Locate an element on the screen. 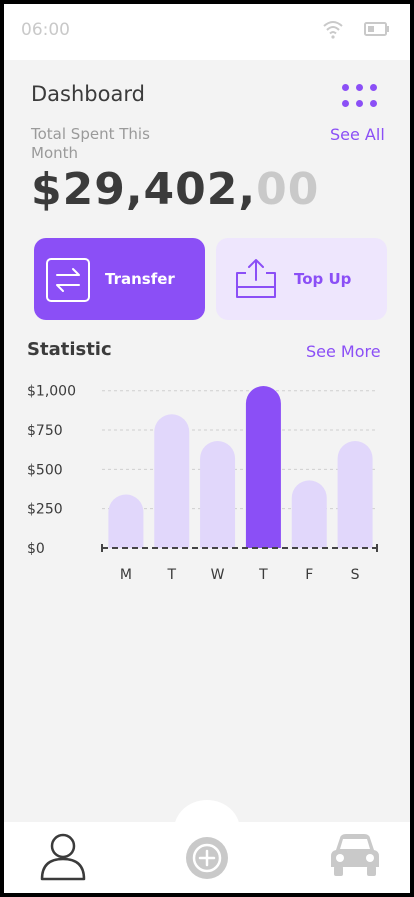 Image resolution: width=414 pixels, height=897 pixels. status-bar: 06:00 is located at coordinates (207, 32).